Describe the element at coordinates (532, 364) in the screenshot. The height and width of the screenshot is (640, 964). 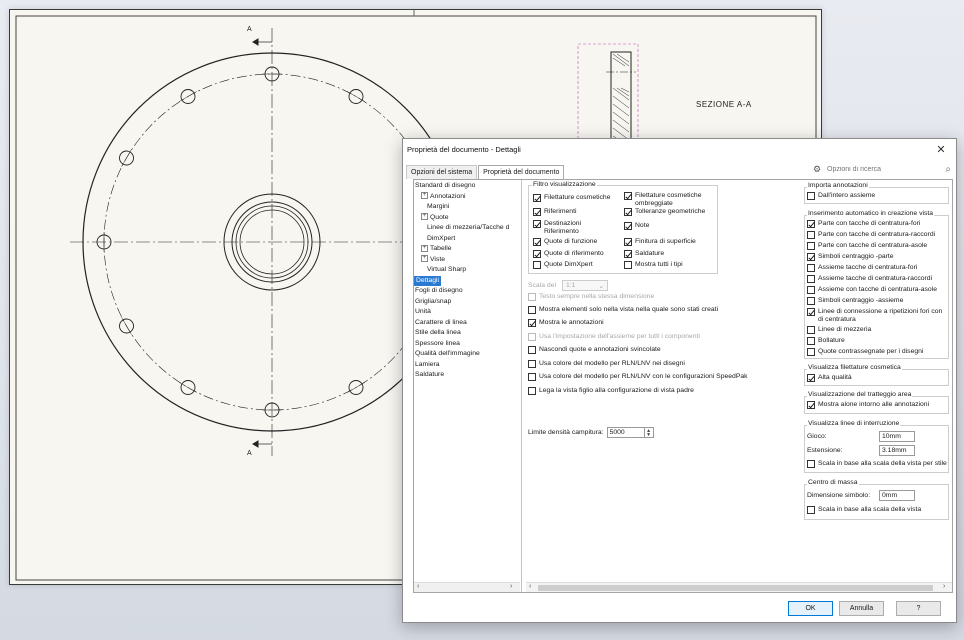
I see `option-5-checkbox` at that location.